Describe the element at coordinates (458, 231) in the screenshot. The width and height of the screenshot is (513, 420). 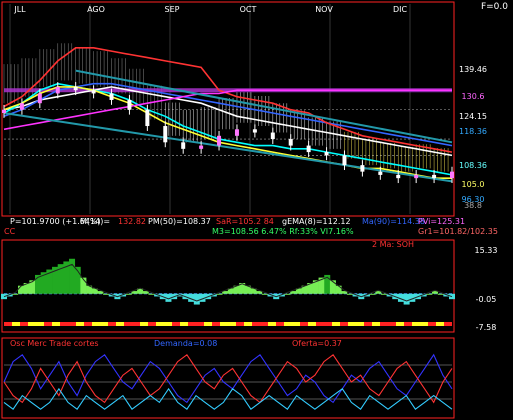
I see `info-line: Gr1=101.82/102.35` at that location.